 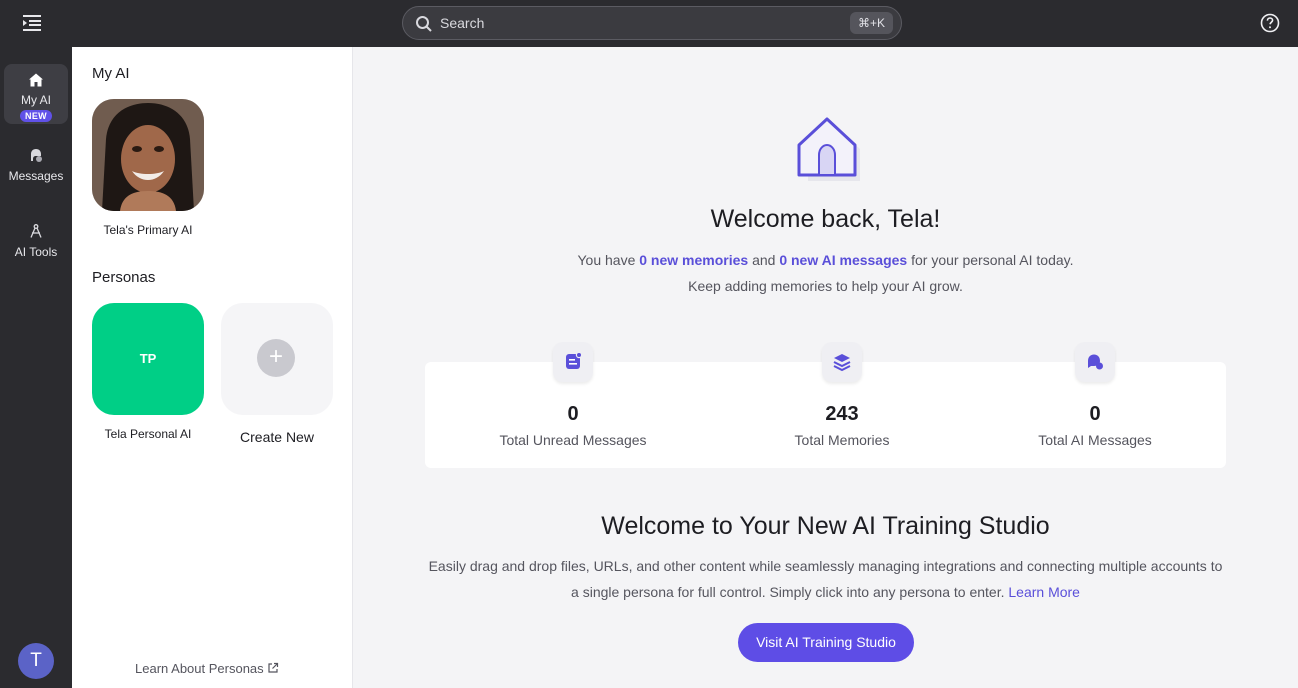 I want to click on primary-ai-photo, so click(x=148, y=155).